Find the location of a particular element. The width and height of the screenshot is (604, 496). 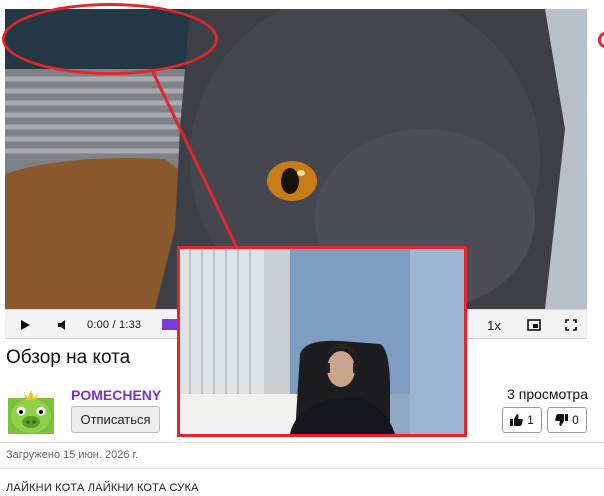

dislike-count: 0 is located at coordinates (575, 420).